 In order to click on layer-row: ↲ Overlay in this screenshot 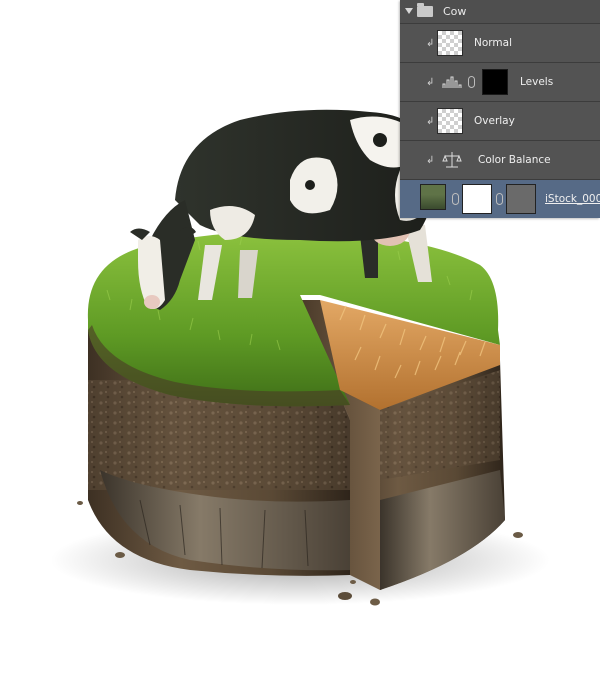, I will do `click(500, 121)`.